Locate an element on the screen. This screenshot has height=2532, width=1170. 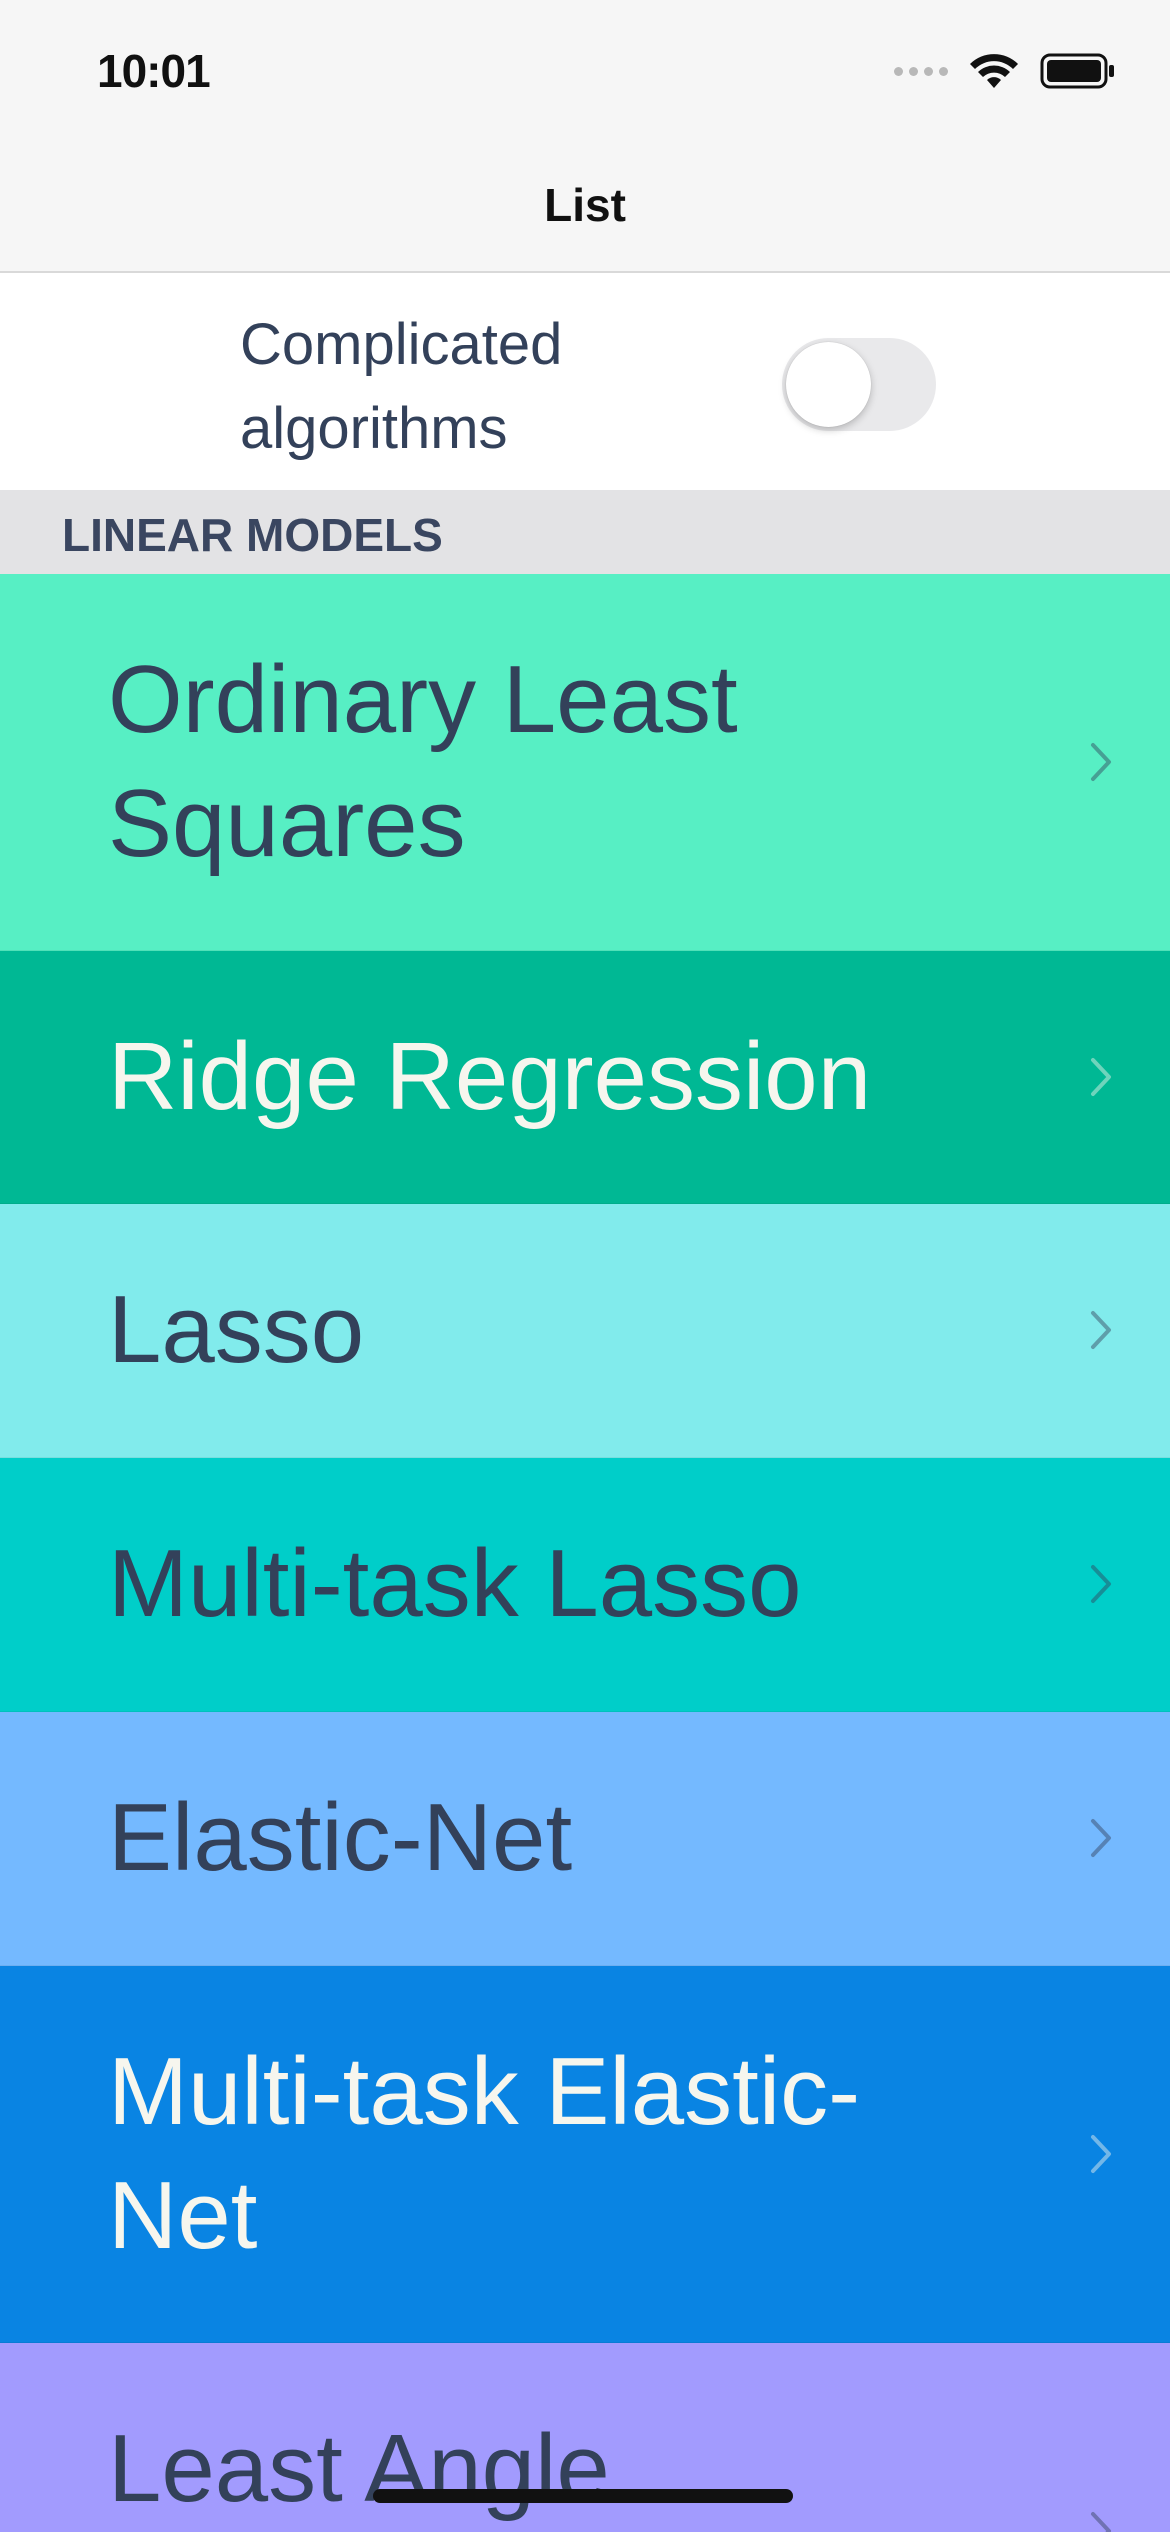
list-item-label: Multi-task Elastic-Net is located at coordinates (484, 2153).